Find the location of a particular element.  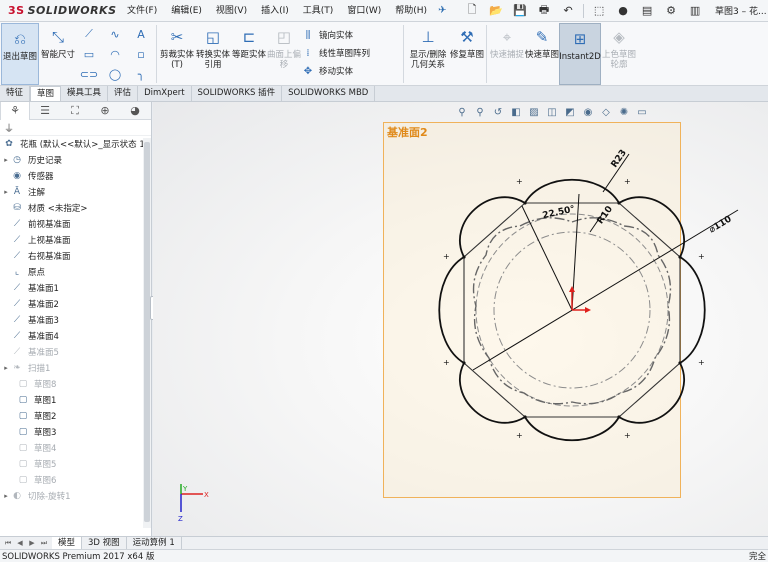

menu-file: 文件(F) is located at coordinates (142, 11).